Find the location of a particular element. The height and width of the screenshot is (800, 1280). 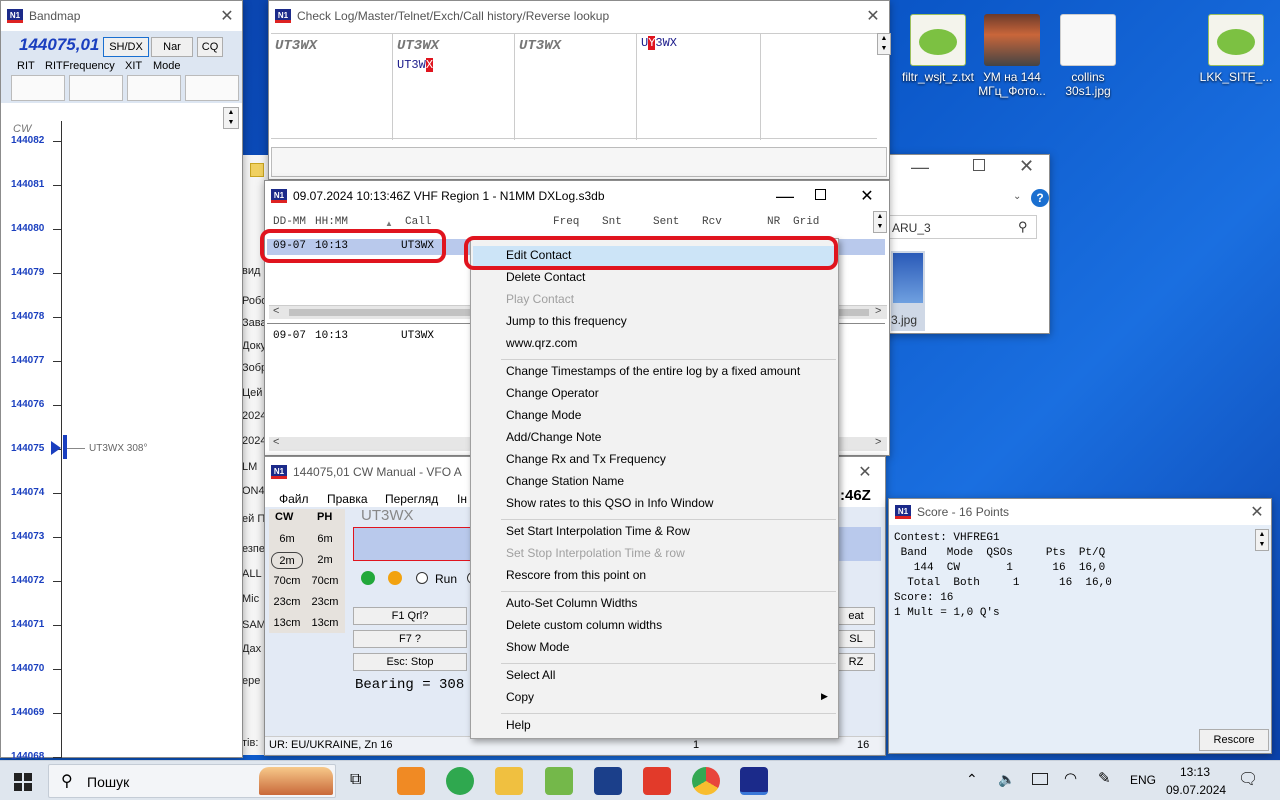

menu-item-add-change-note: Add/Change Note is located at coordinates (553, 437).